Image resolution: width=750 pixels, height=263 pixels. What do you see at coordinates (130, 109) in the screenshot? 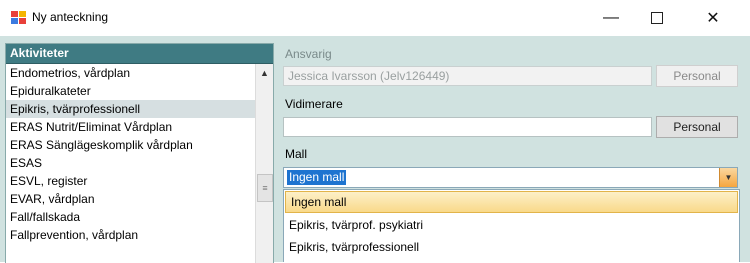
I see `list-item-selected: Epikris, tvärprofessionell` at bounding box center [130, 109].